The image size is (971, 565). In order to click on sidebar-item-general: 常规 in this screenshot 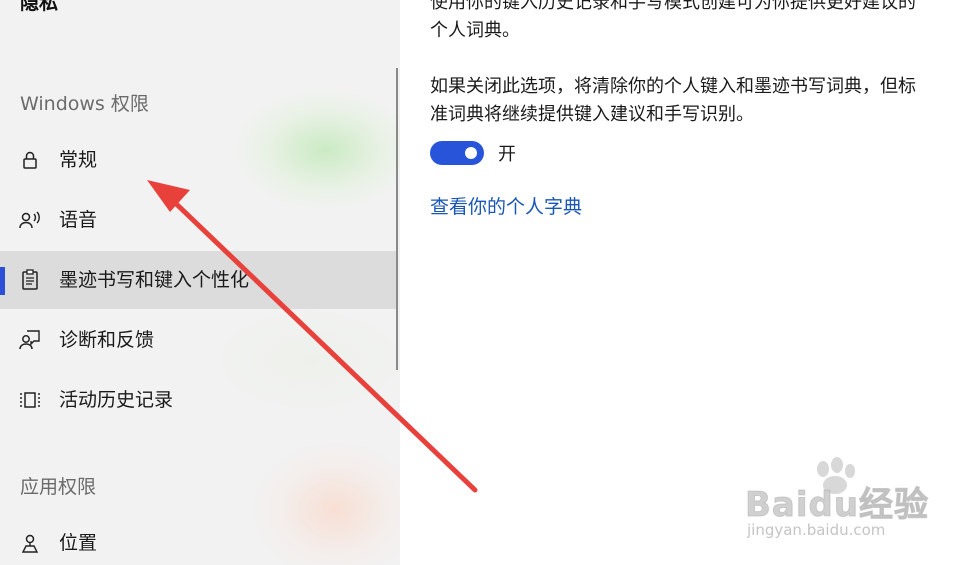, I will do `click(198, 160)`.